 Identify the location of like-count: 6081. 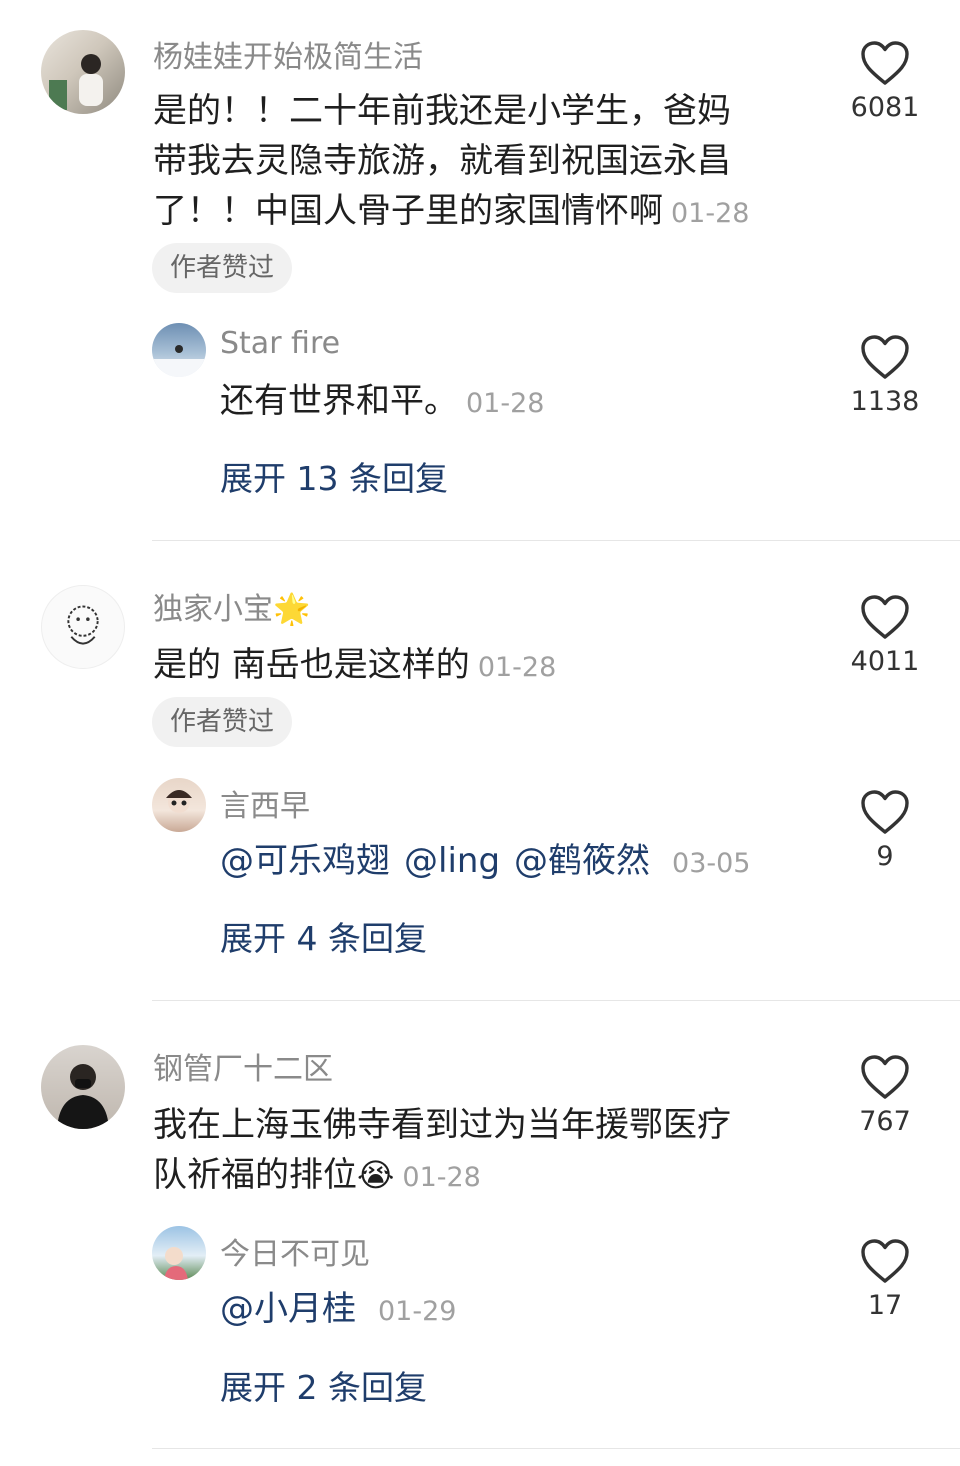
(885, 107).